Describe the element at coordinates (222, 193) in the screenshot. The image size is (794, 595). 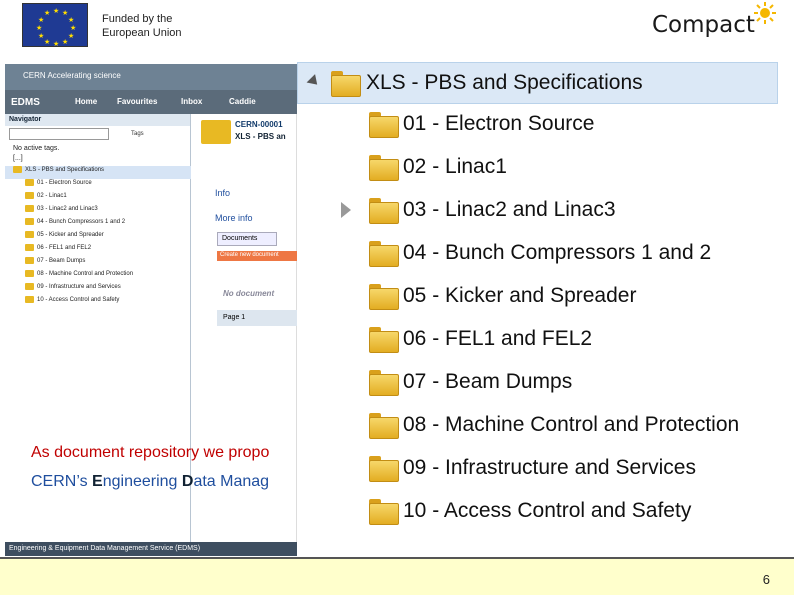
I see `info-link: Info` at that location.